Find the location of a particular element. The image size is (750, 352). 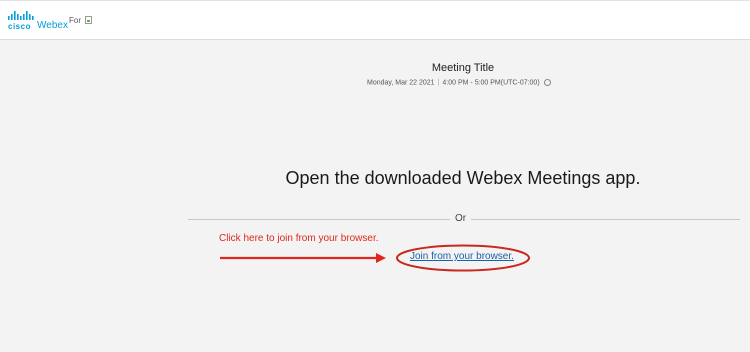

cisco-webex-logo: cisco Webex is located at coordinates (38, 22).